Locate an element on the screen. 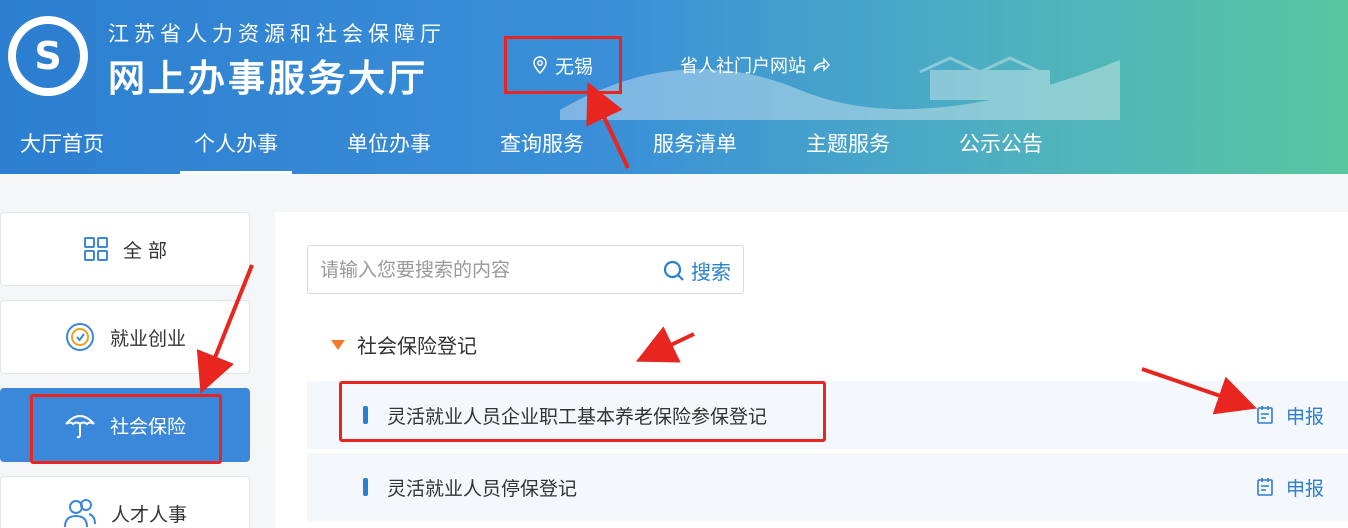  location-label: 无锡 is located at coordinates (573, 66).